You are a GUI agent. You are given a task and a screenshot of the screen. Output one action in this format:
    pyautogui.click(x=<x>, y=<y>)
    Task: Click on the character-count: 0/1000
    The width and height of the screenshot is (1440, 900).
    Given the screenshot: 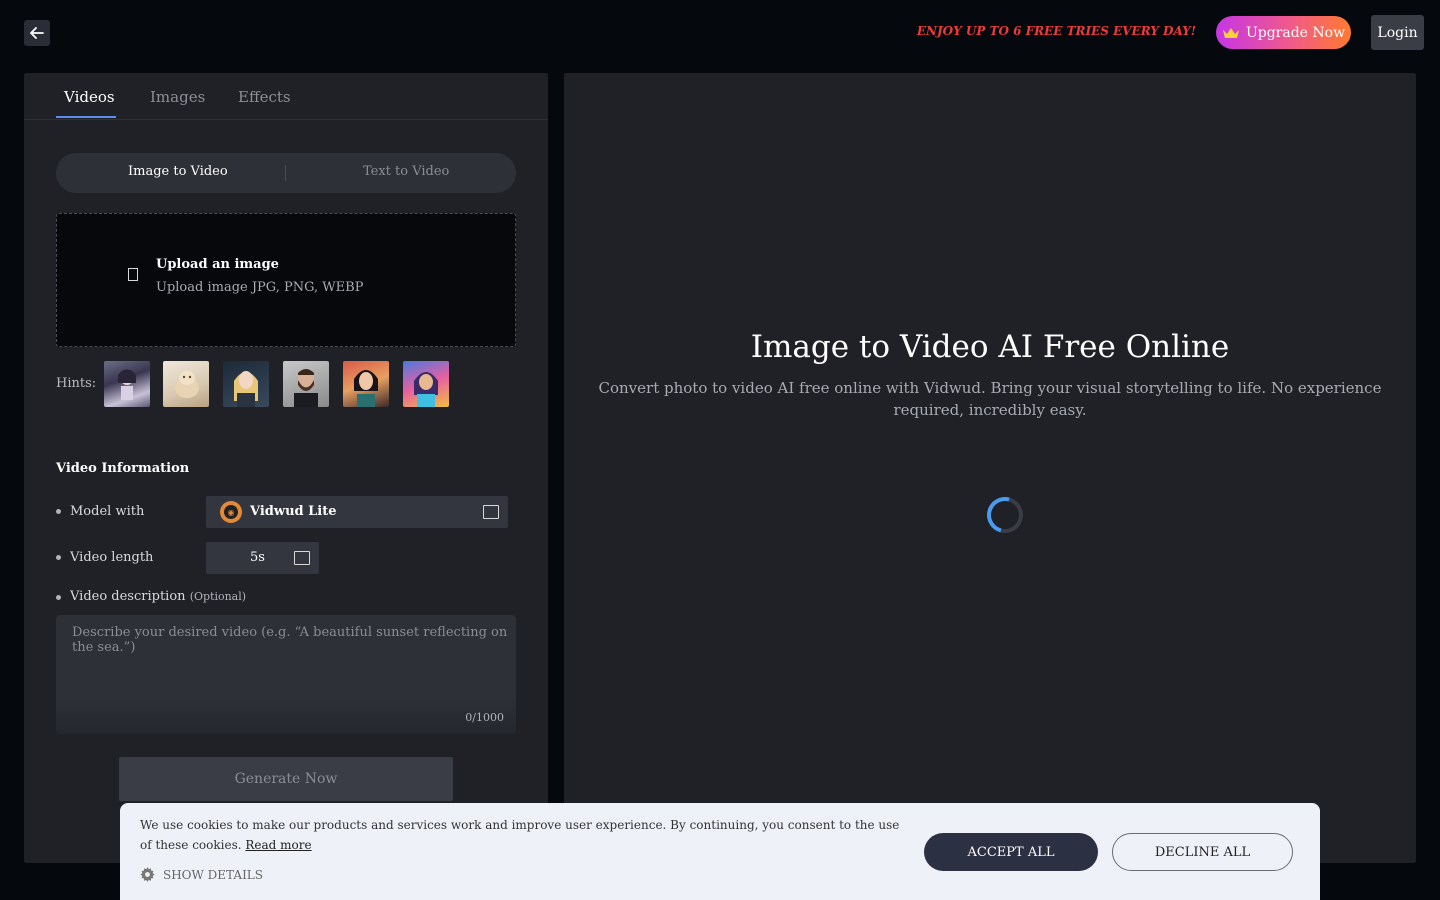 What is the action you would take?
    pyautogui.click(x=484, y=717)
    